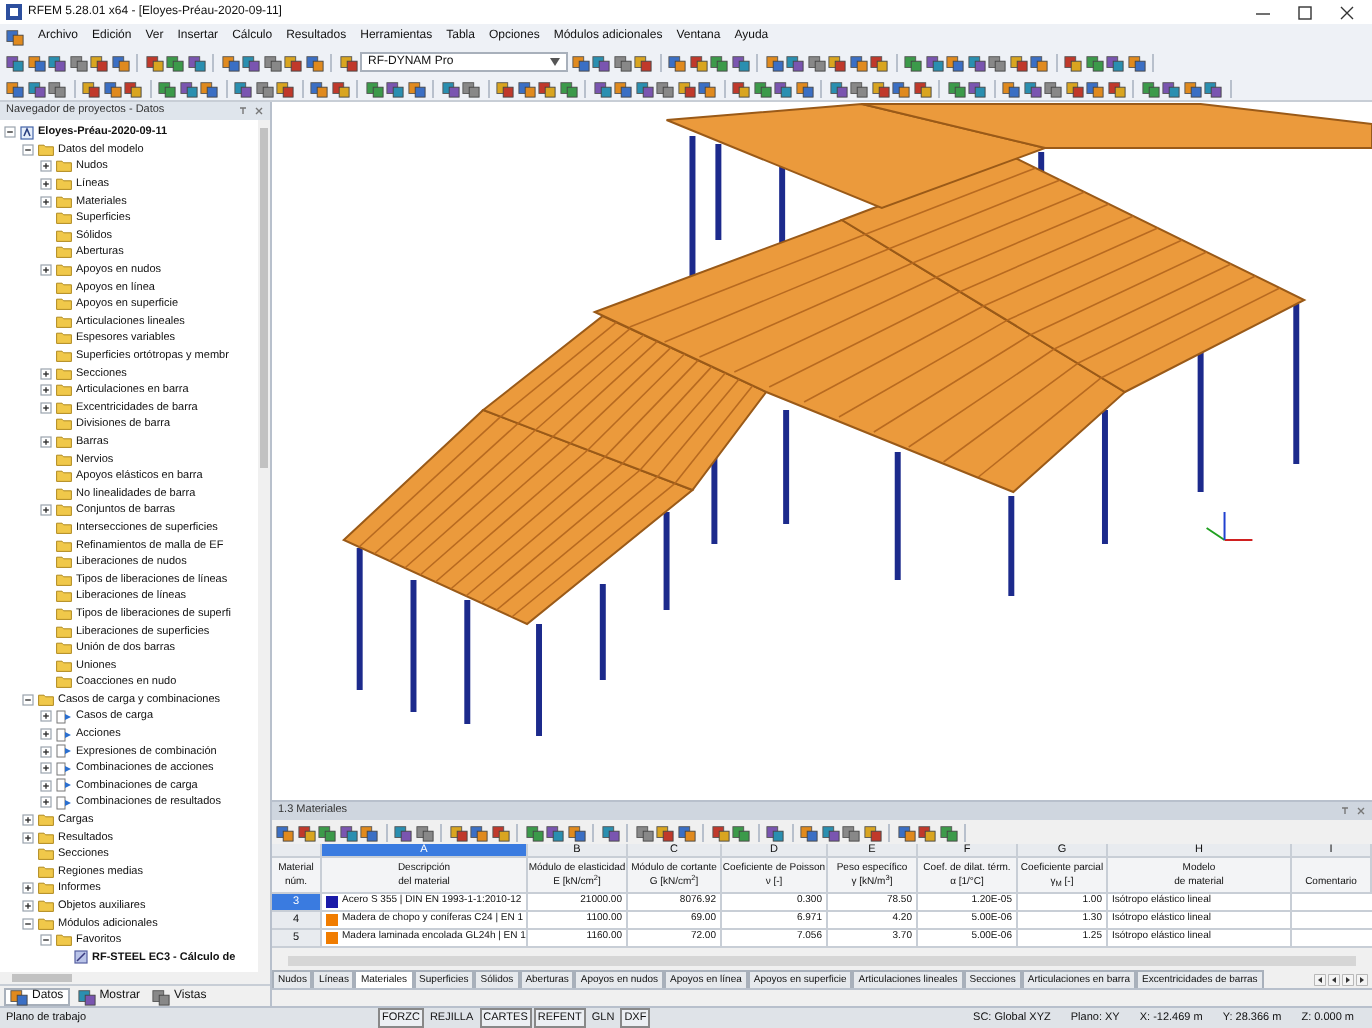 Image resolution: width=1372 pixels, height=1028 pixels. What do you see at coordinates (264, 546) in the screenshot?
I see `vertical-scrollbar` at bounding box center [264, 546].